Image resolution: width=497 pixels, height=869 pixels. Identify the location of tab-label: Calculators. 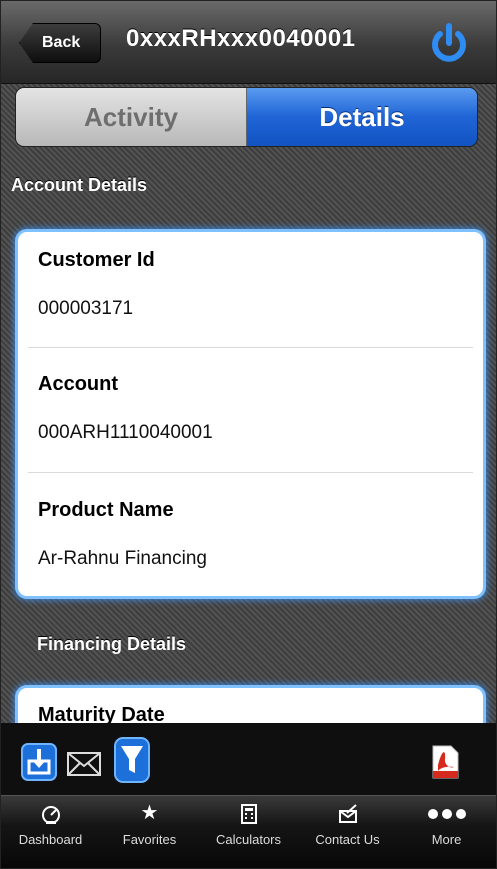
(248, 839).